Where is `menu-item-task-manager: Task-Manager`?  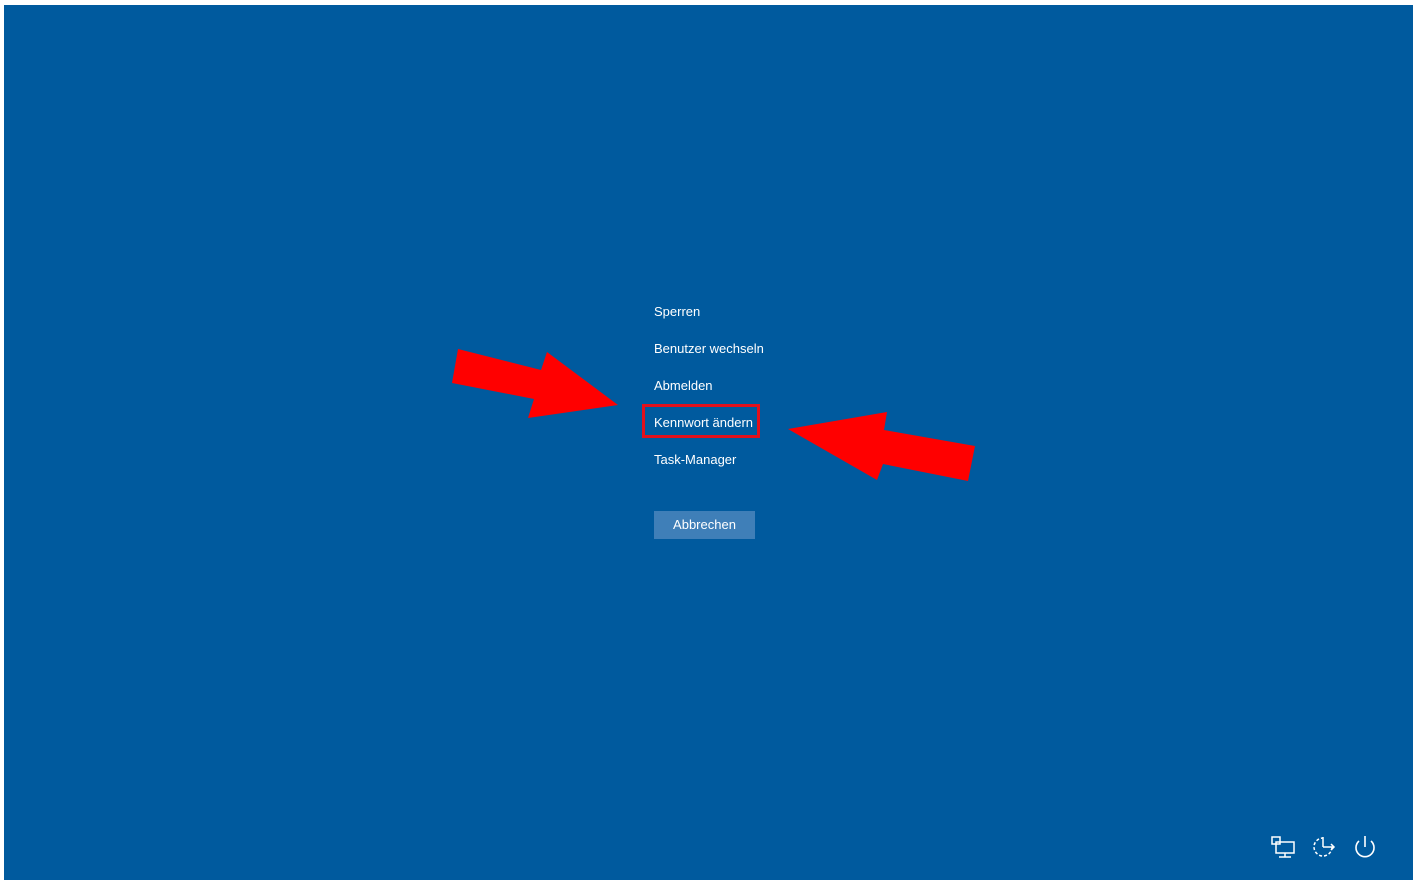 menu-item-task-manager: Task-Manager is located at coordinates (695, 460).